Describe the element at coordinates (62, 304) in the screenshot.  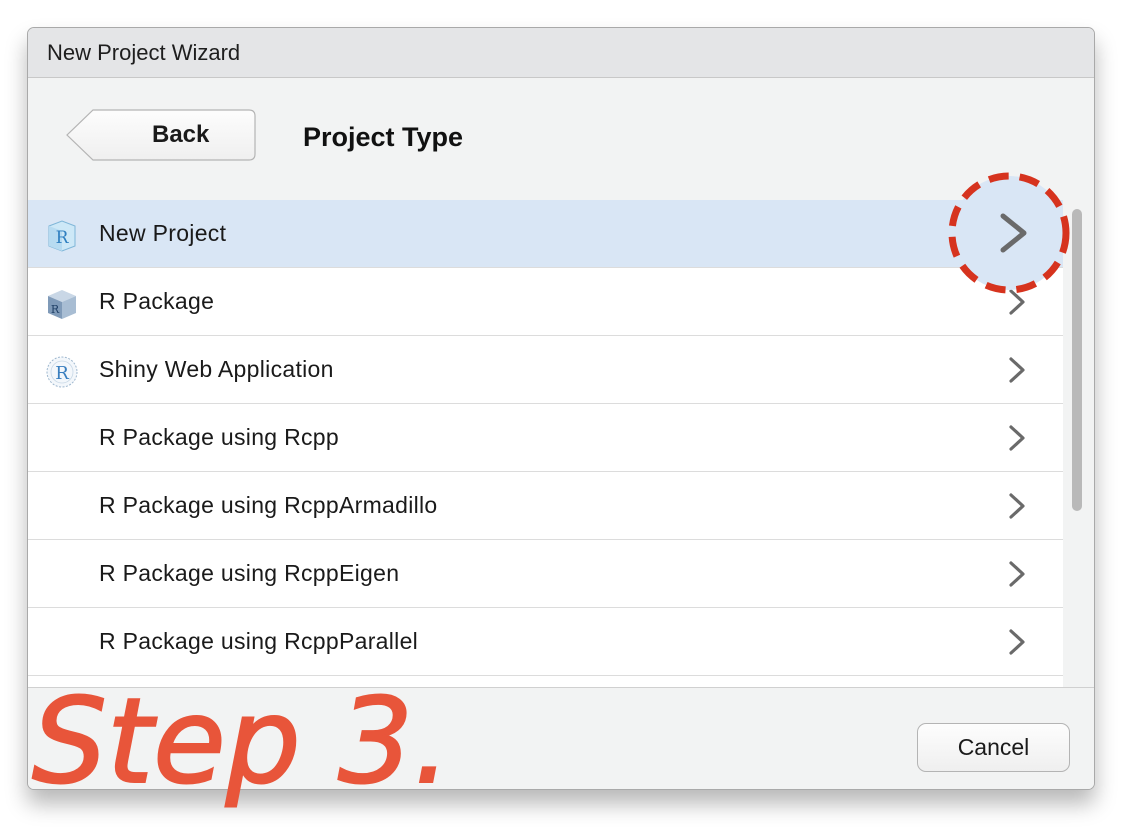
I see `r-package-box-icon: R` at that location.